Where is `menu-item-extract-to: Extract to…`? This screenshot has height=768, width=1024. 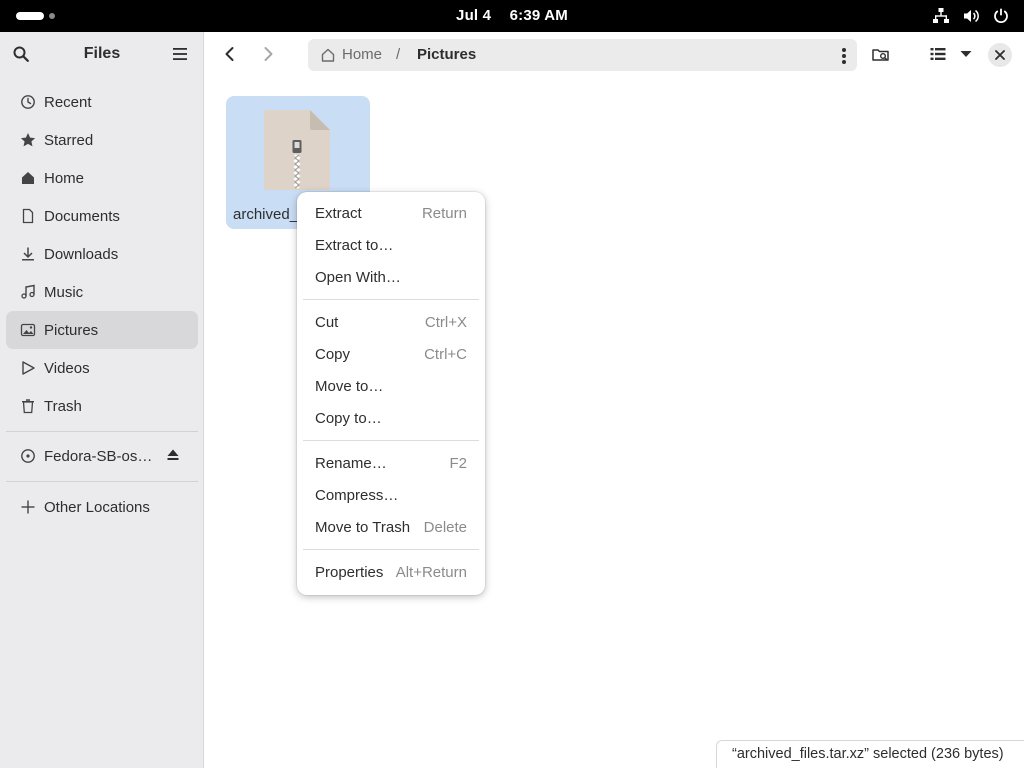
menu-item-extract-to: Extract to… is located at coordinates (391, 245).